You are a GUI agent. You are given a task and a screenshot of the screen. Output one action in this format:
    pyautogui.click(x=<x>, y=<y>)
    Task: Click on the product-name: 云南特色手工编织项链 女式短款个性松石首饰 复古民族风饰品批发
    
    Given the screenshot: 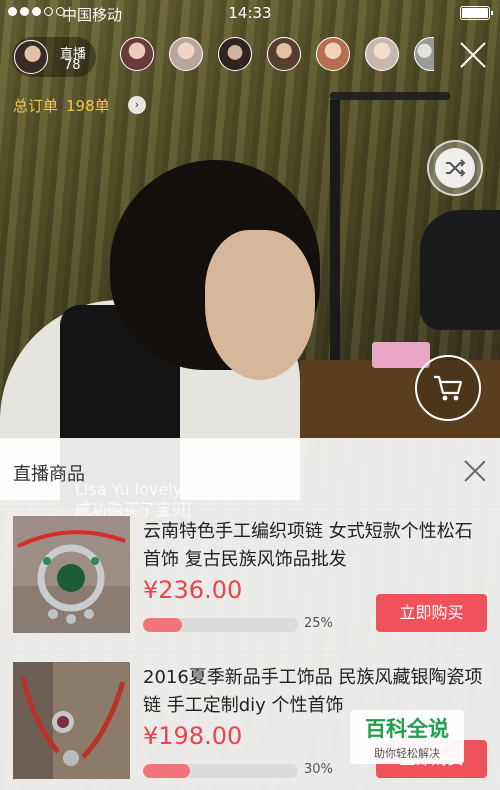 What is the action you would take?
    pyautogui.click(x=315, y=546)
    